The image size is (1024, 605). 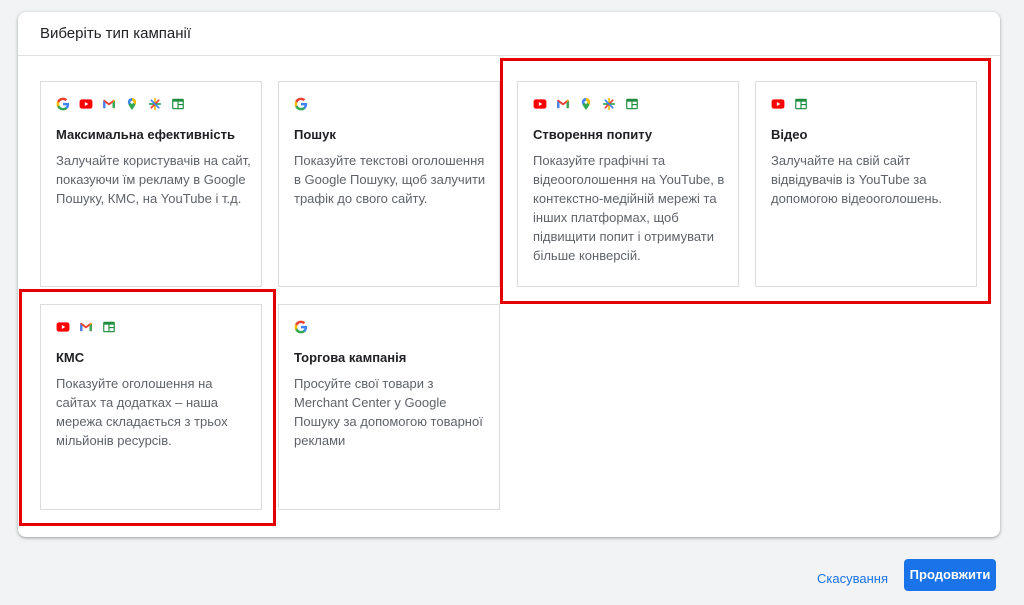 What do you see at coordinates (593, 134) in the screenshot?
I see `card-title: Створення попиту` at bounding box center [593, 134].